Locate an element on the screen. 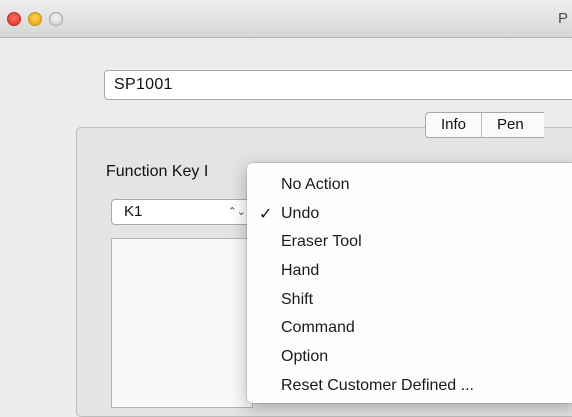 This screenshot has height=417, width=572. tab-info: Info is located at coordinates (453, 125).